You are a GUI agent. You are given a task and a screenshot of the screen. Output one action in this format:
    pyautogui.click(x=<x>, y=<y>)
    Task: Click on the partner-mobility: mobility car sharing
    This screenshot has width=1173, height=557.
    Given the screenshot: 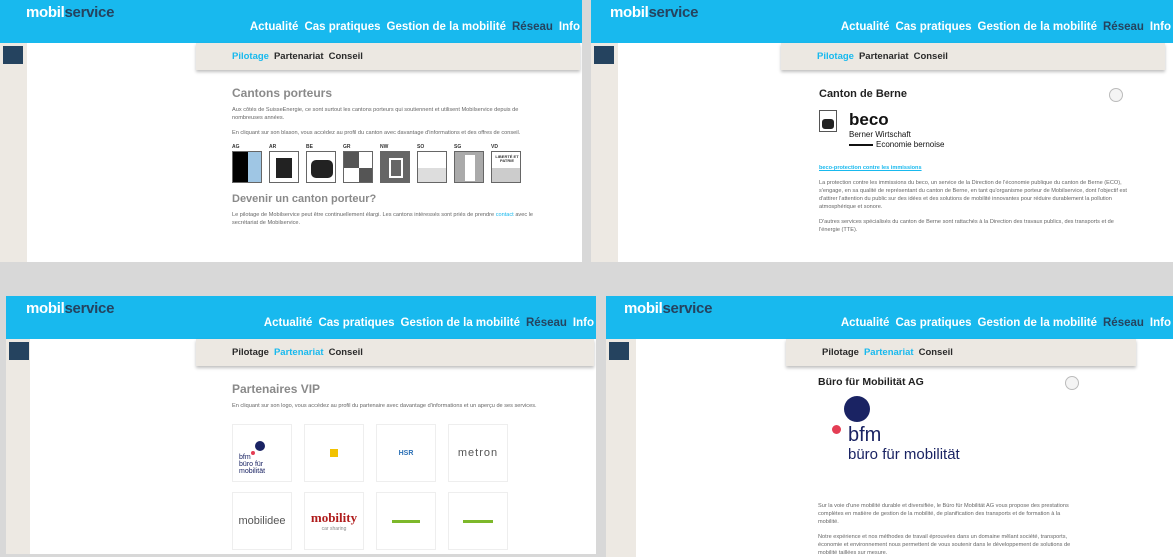 What is the action you would take?
    pyautogui.click(x=334, y=521)
    